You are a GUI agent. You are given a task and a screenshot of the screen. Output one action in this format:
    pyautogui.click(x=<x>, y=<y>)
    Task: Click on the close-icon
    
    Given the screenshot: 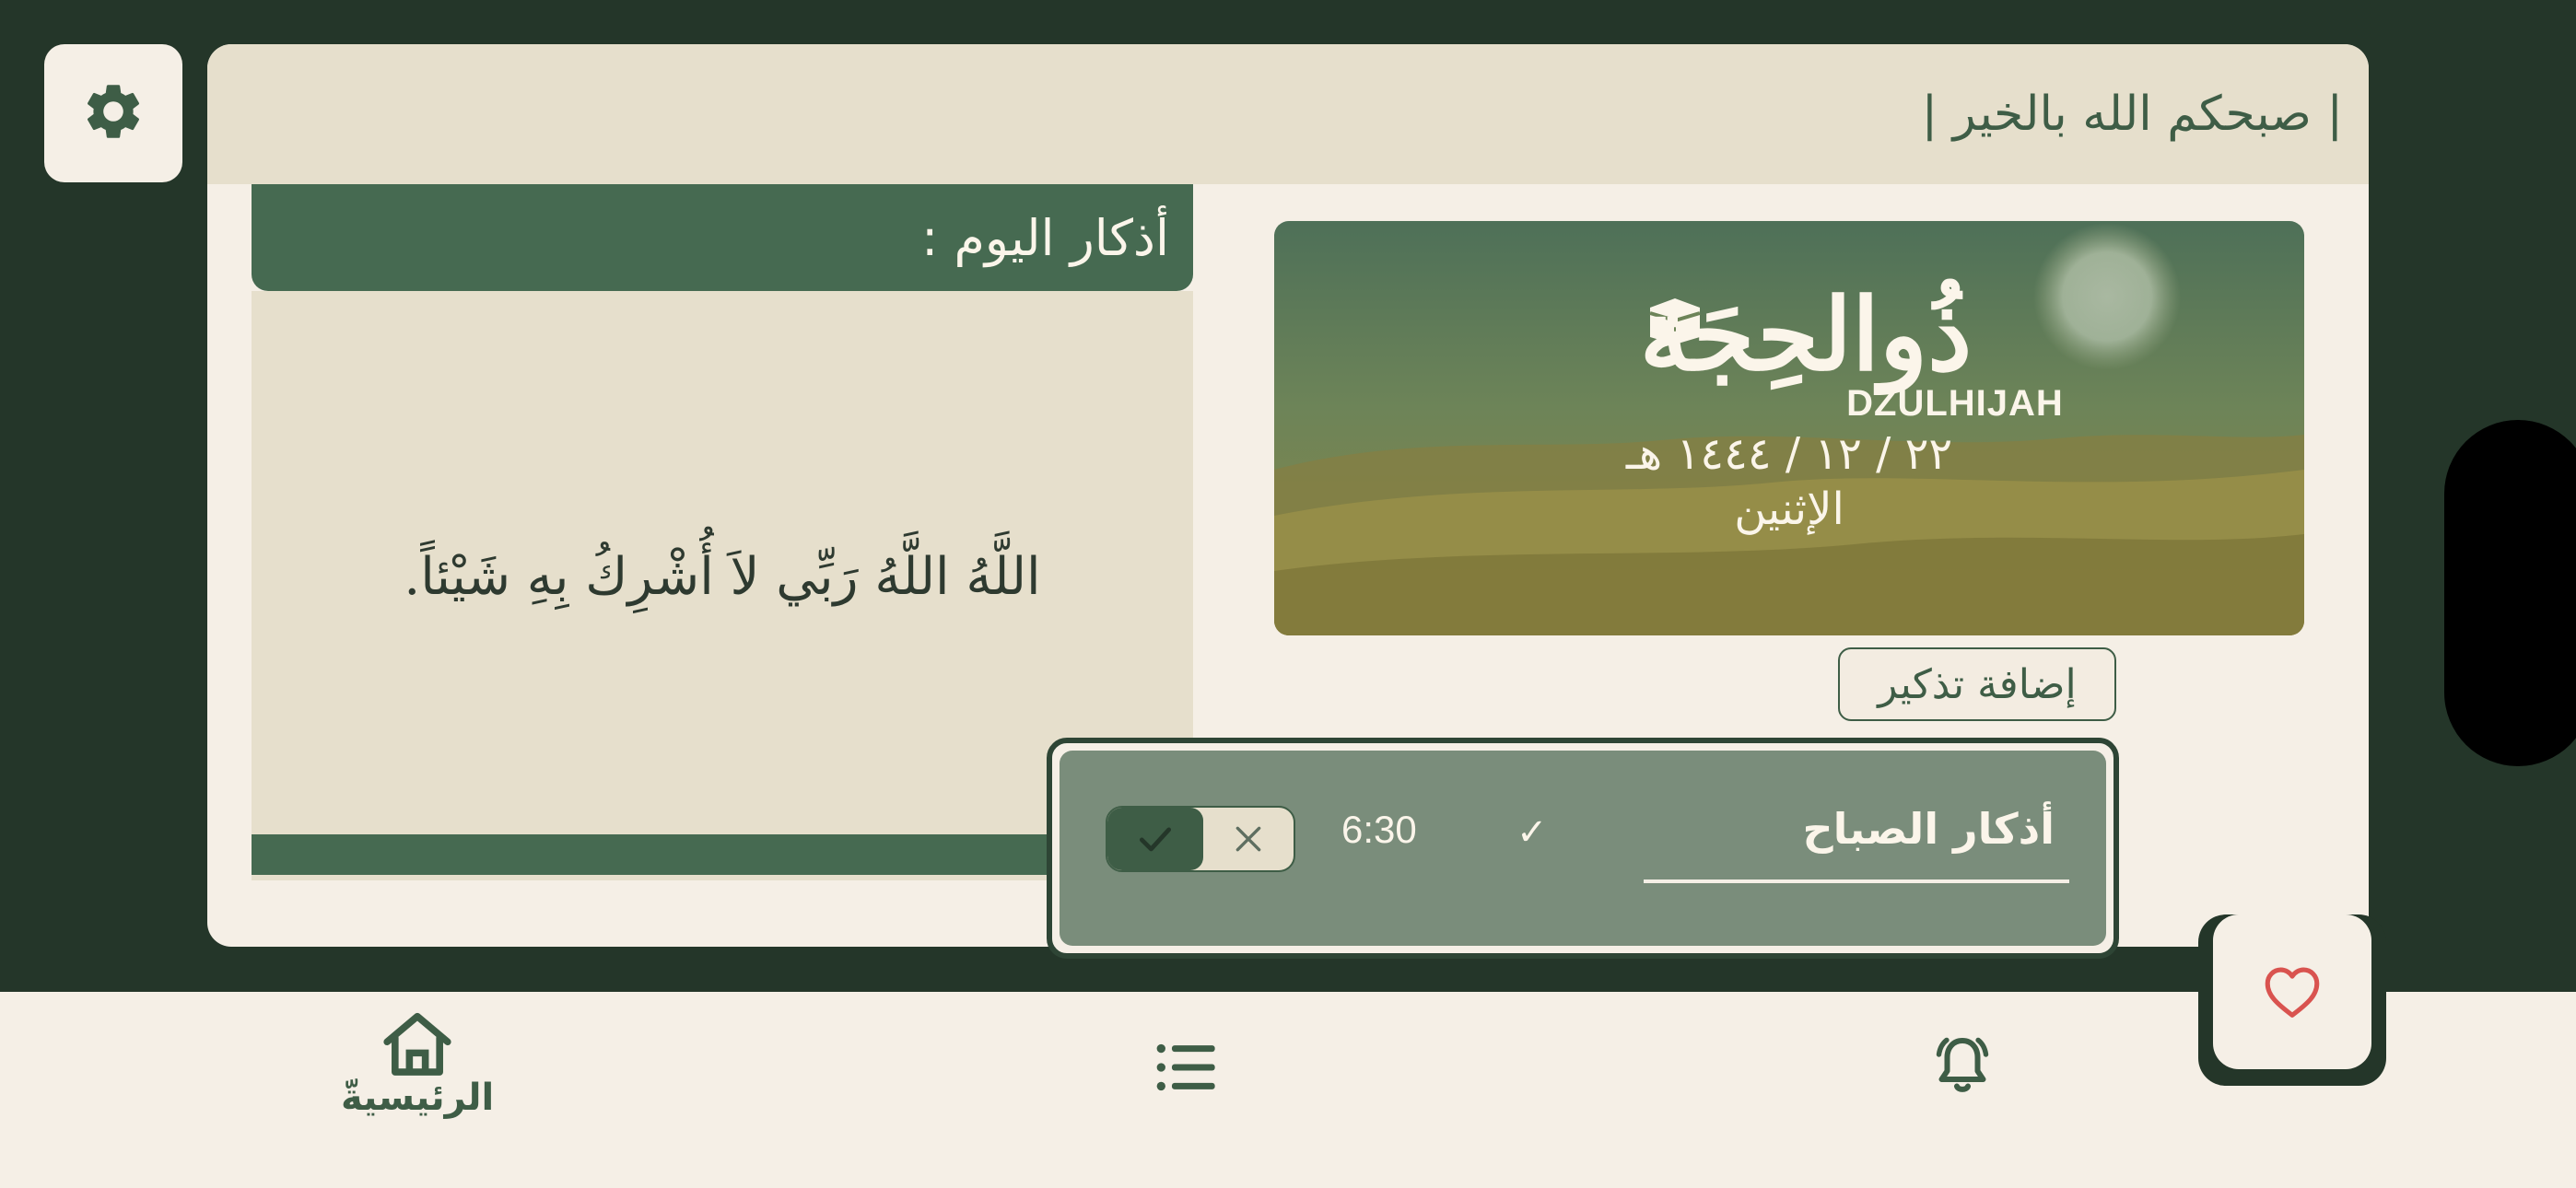 What is the action you would take?
    pyautogui.click(x=1248, y=839)
    